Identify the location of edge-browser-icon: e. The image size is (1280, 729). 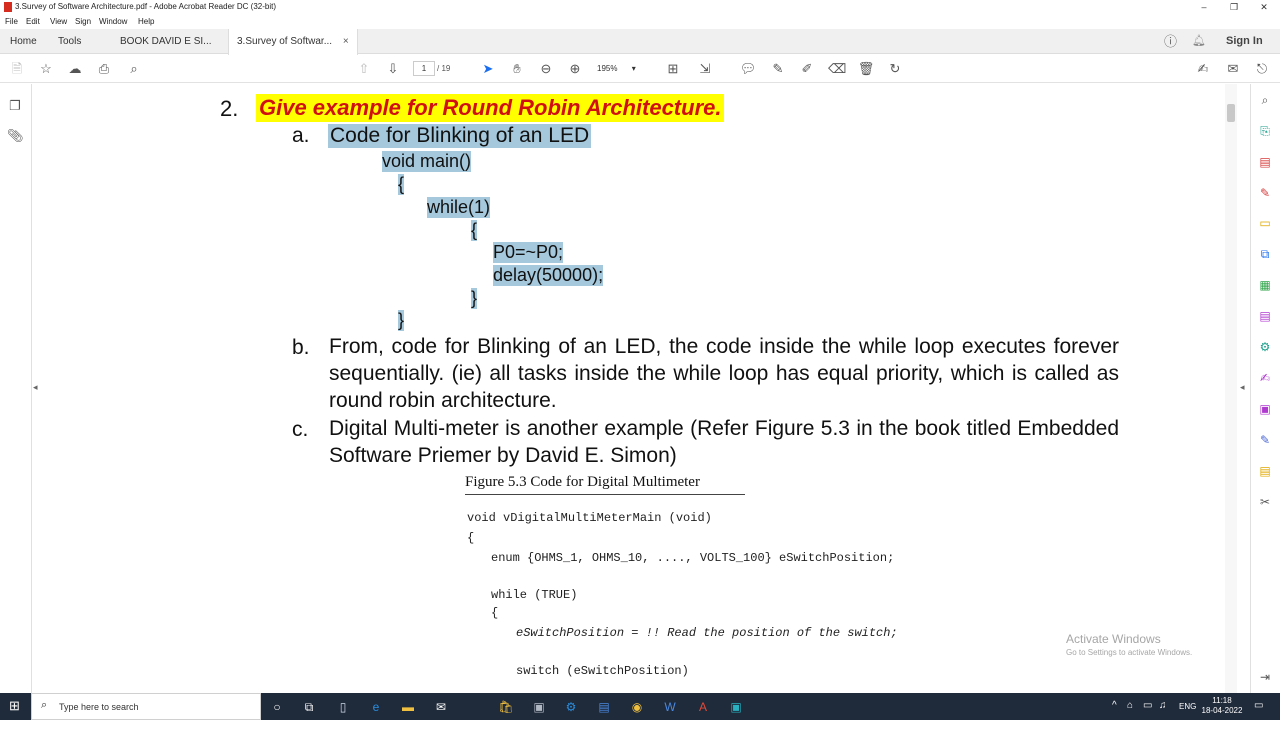
(376, 707).